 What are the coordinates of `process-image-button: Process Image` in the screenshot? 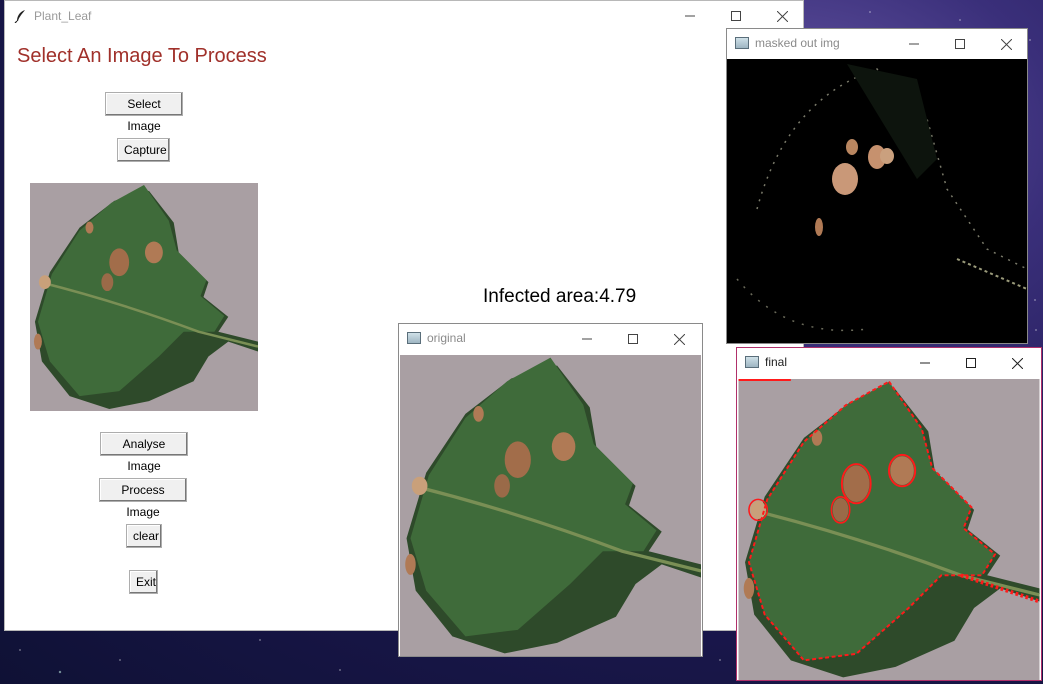 It's located at (143, 498).